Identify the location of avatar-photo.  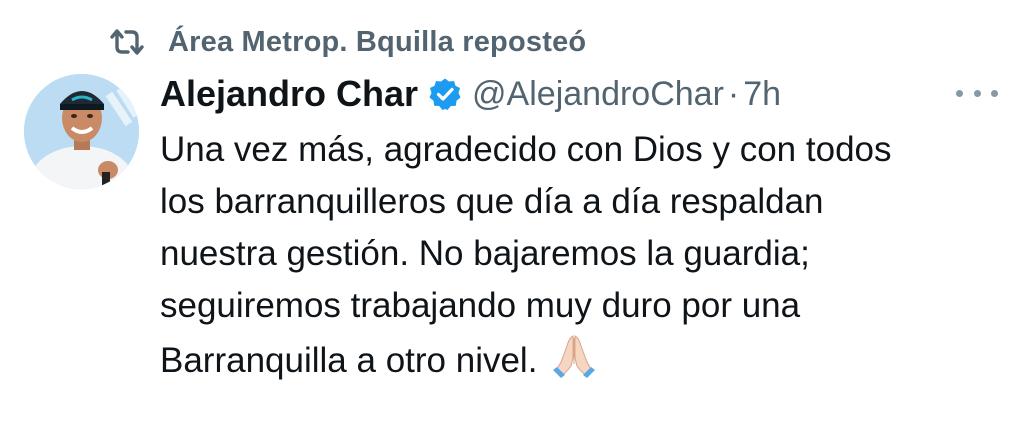
(81, 131).